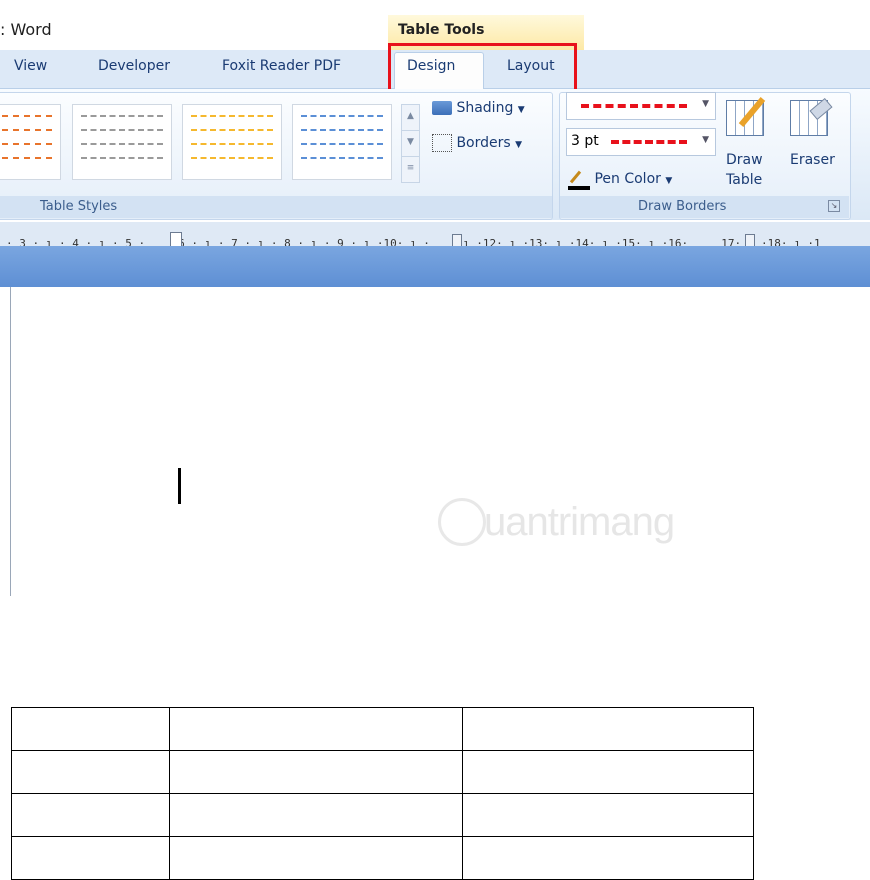 This screenshot has width=870, height=880. What do you see at coordinates (682, 206) in the screenshot?
I see `draw-borders-group-label: Draw Borders` at bounding box center [682, 206].